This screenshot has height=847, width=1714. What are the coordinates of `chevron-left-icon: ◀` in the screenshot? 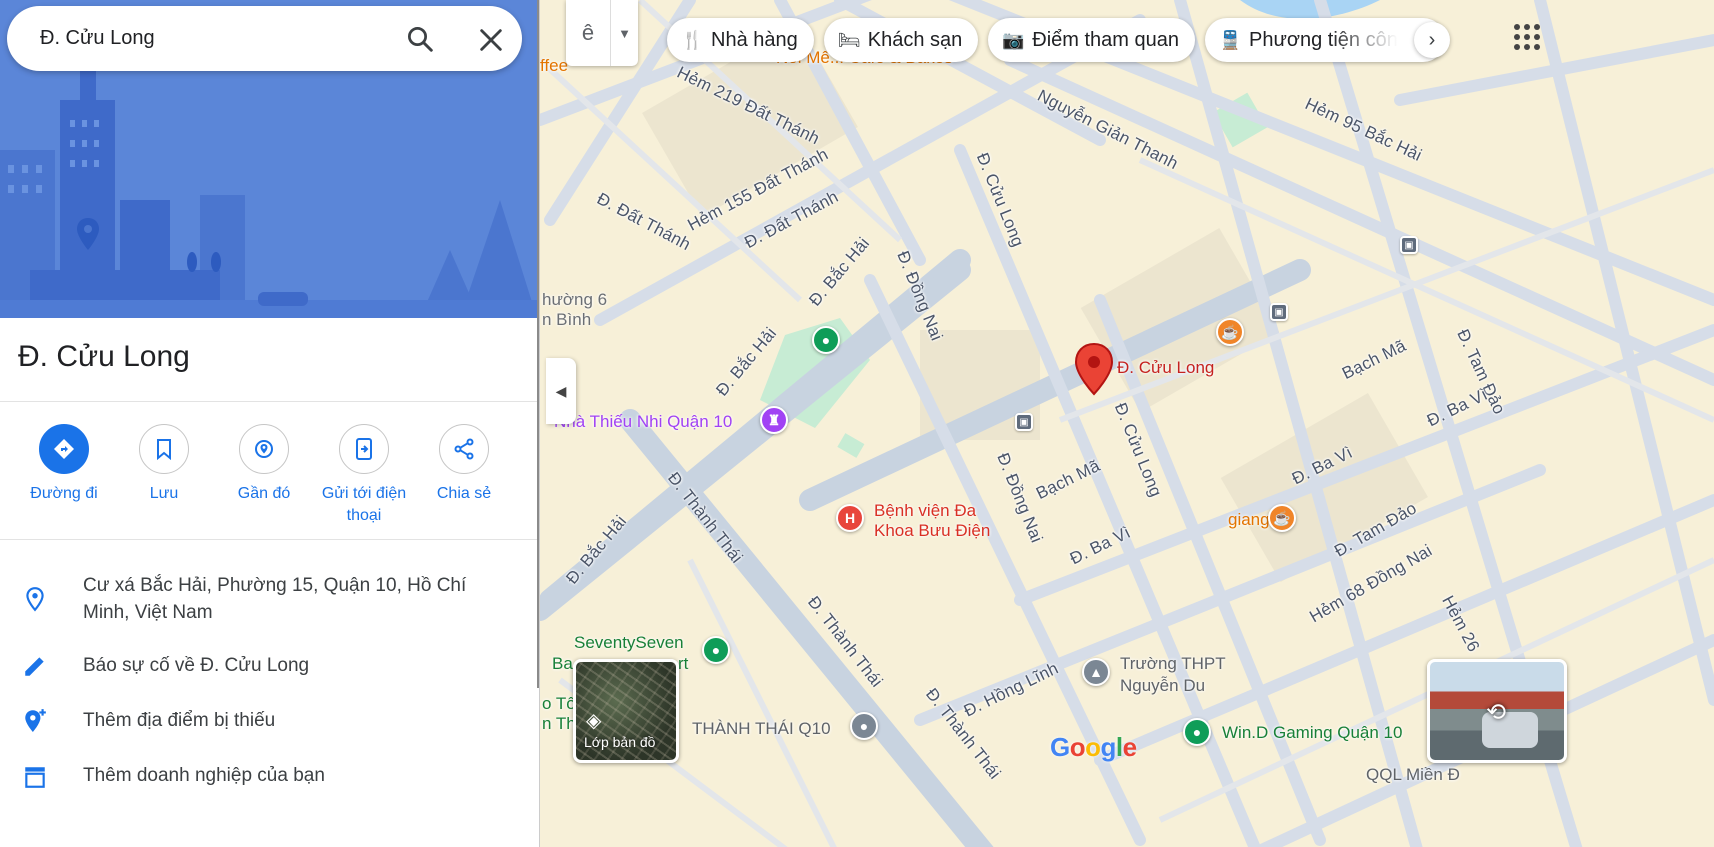 It's located at (561, 390).